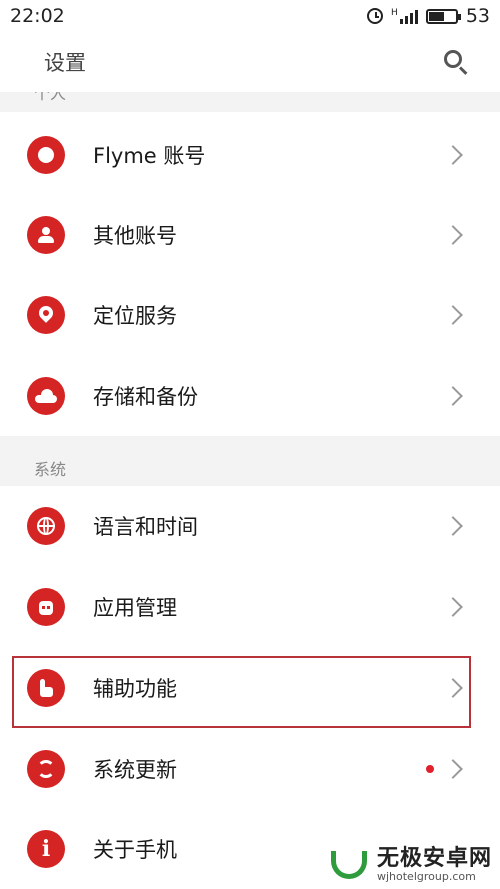  I want to click on settings-item-label: 其他账号, so click(135, 236).